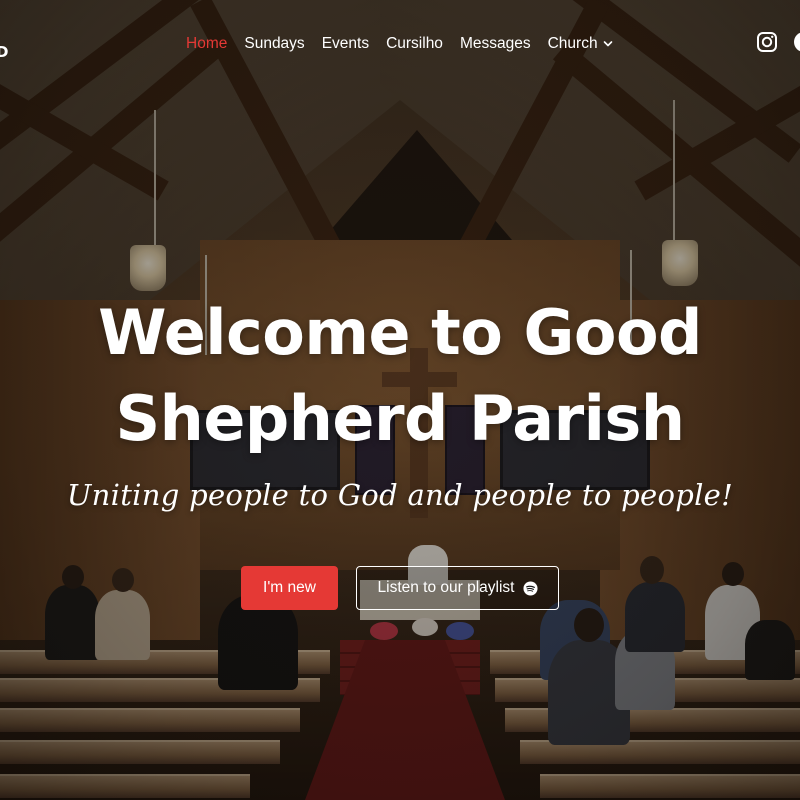 Image resolution: width=800 pixels, height=800 pixels. Describe the element at coordinates (796, 42) in the screenshot. I see `facebook-icon` at that location.